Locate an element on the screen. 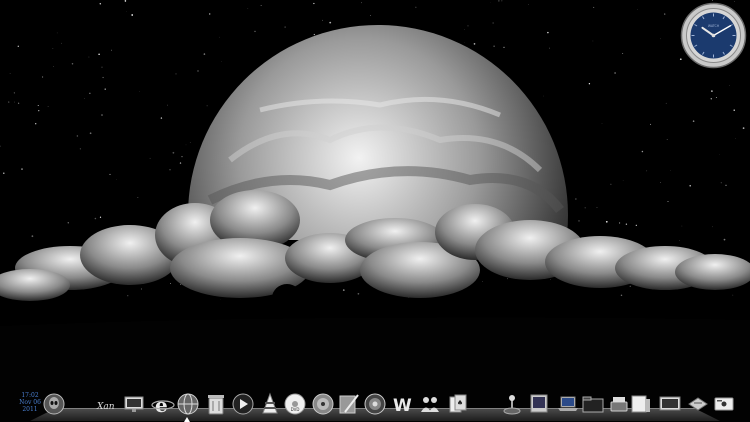 This screenshot has width=750, height=422. monitor-icon is located at coordinates (134, 404).